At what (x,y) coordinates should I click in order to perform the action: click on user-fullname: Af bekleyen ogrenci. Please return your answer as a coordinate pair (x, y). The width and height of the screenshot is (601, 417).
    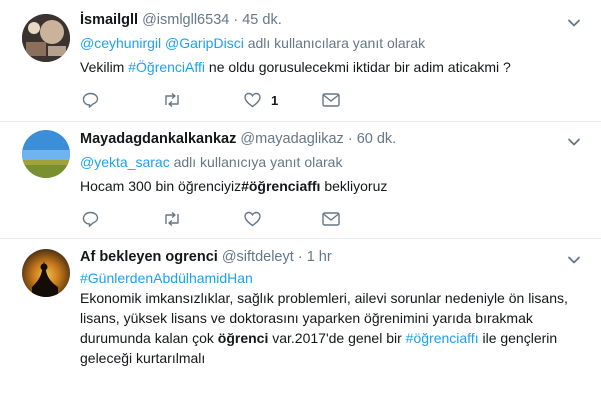
    Looking at the image, I should click on (149, 257).